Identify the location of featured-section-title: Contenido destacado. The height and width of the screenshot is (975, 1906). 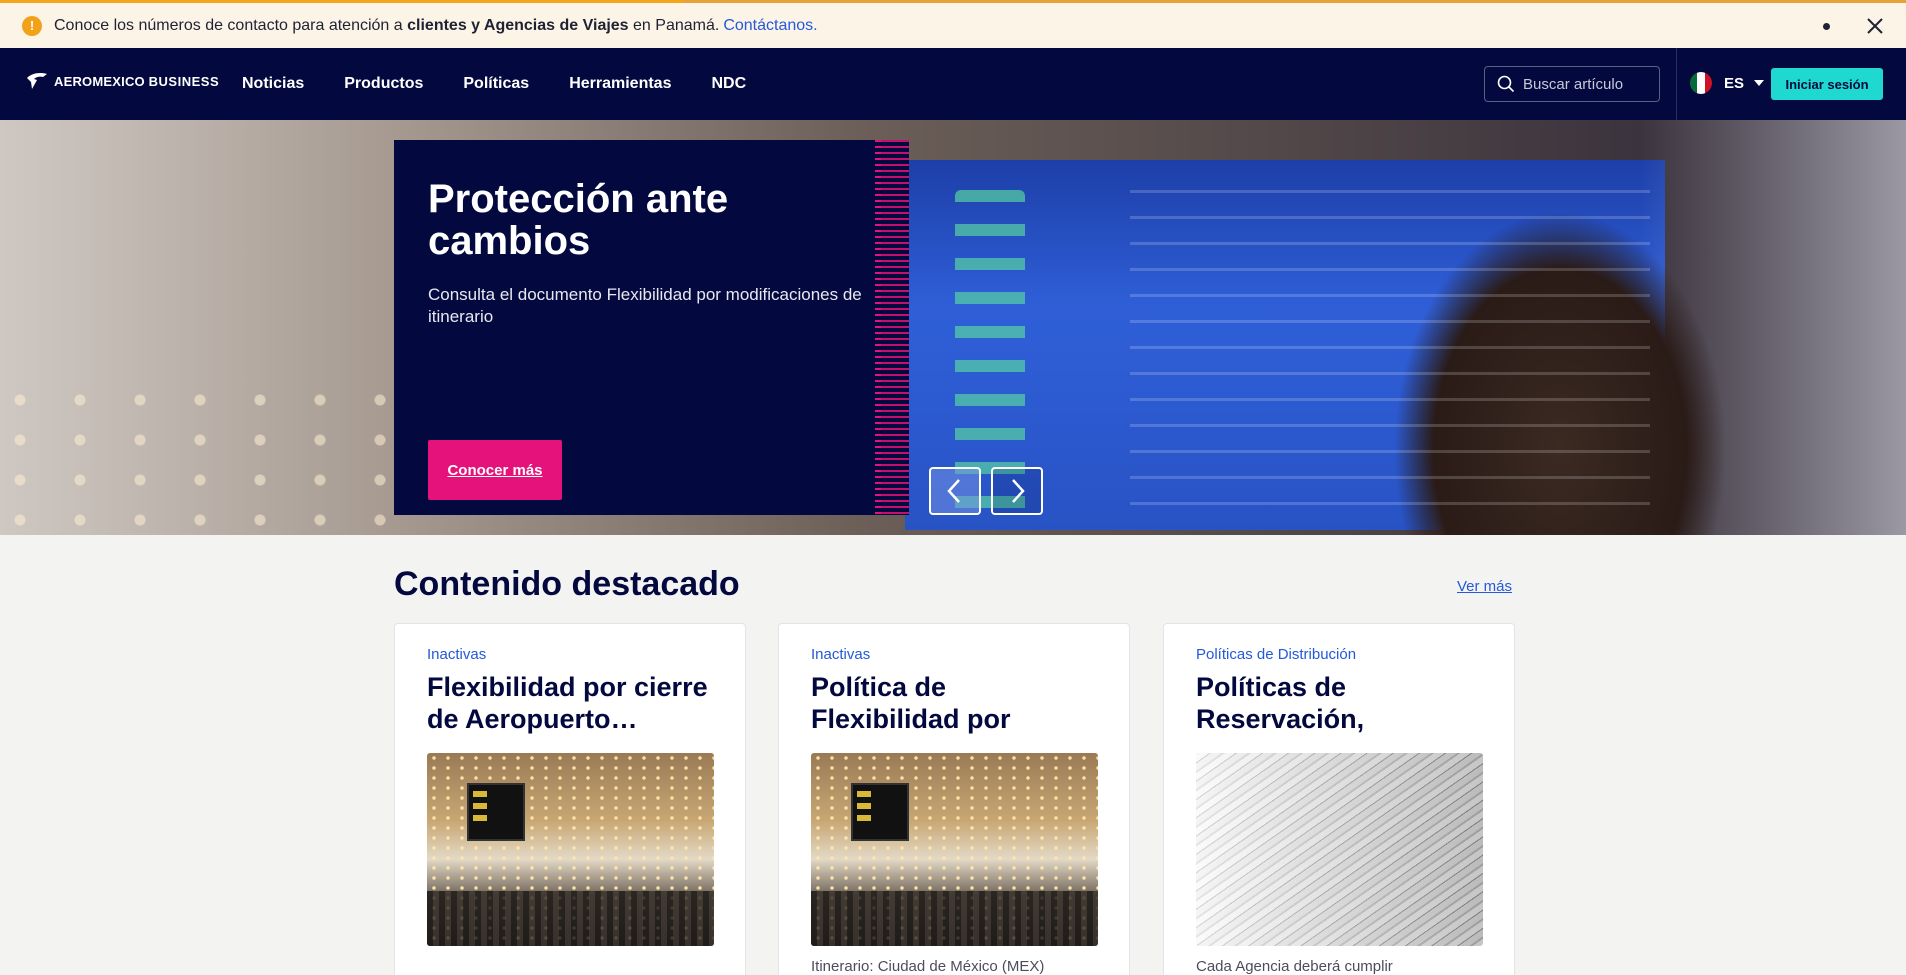
(567, 584).